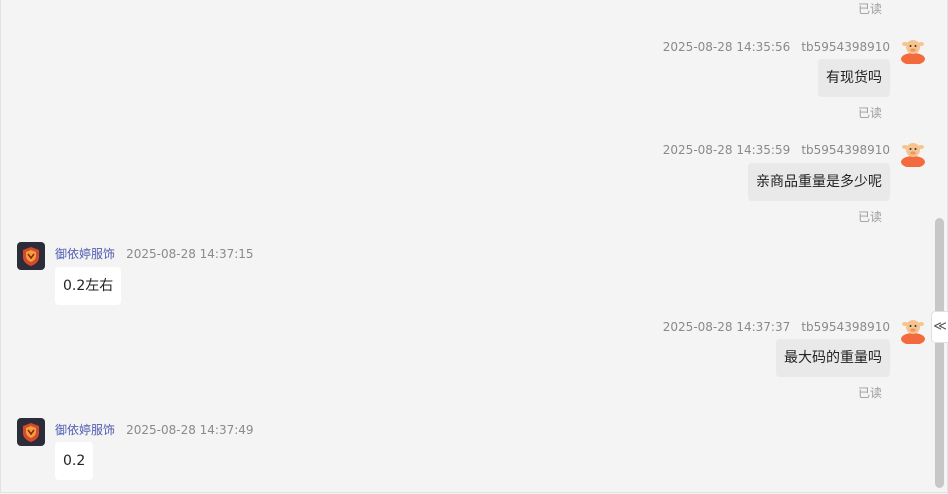 This screenshot has height=494, width=948. What do you see at coordinates (854, 78) in the screenshot?
I see `message-bubble: 有现货吗` at bounding box center [854, 78].